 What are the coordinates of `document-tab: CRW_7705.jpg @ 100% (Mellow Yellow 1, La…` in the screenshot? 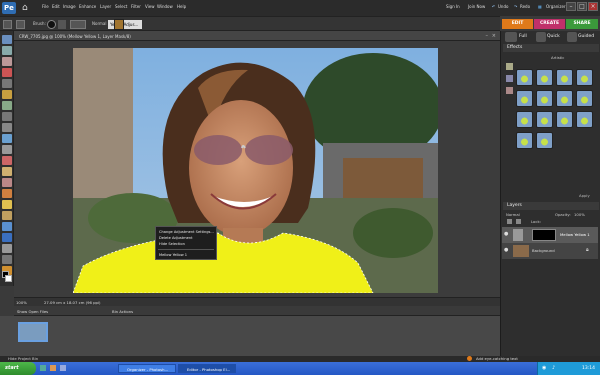 It's located at (257, 36).